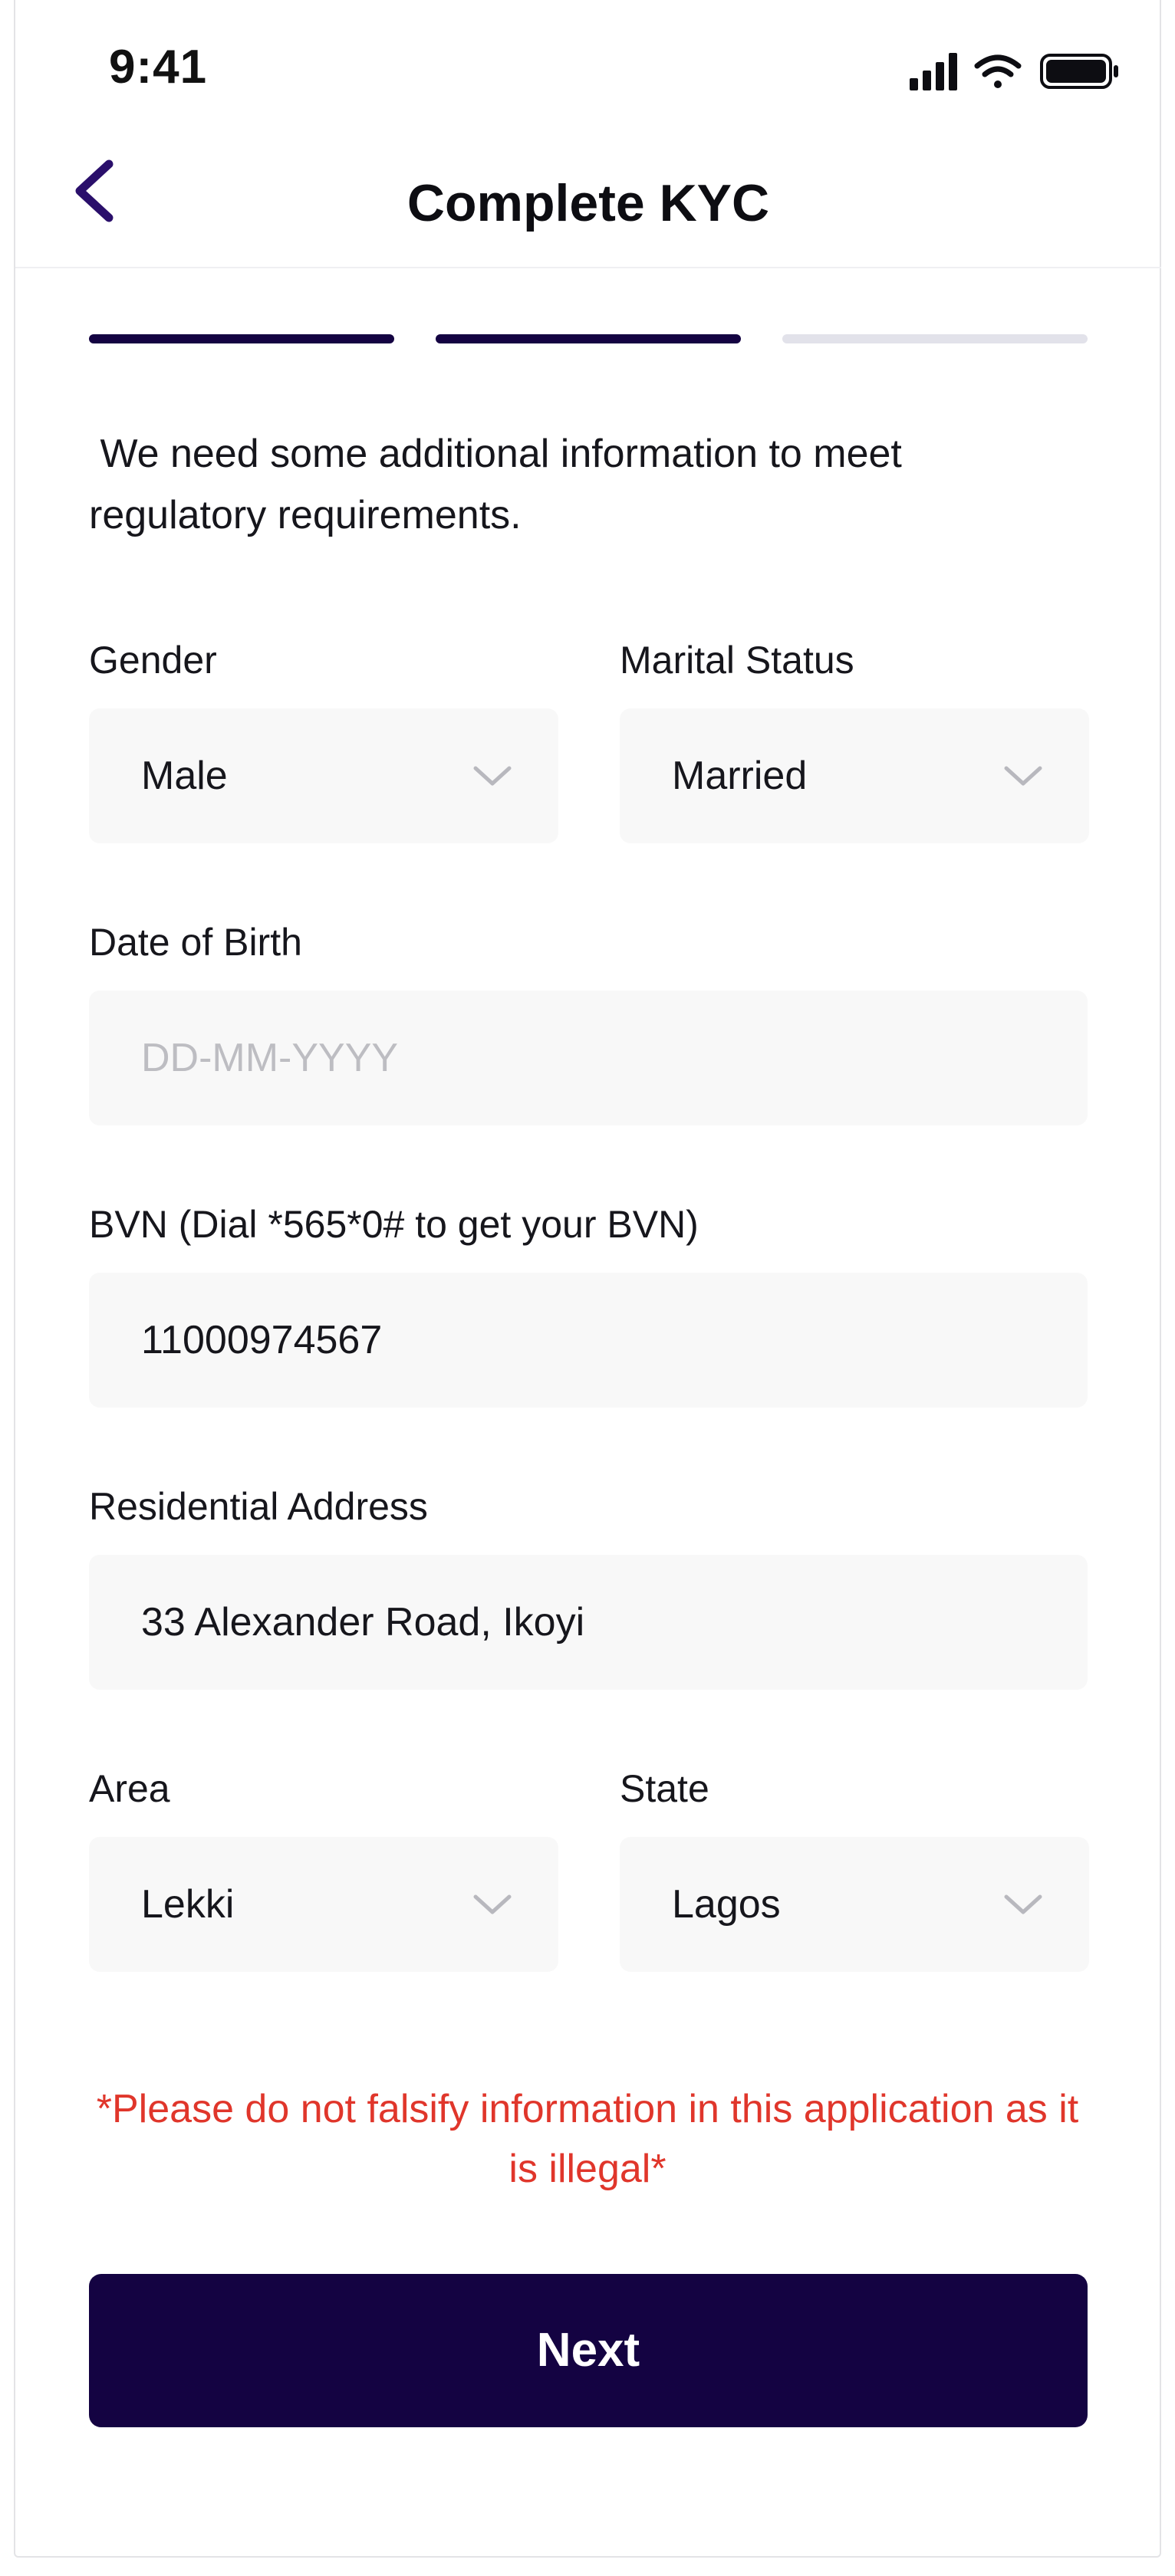 This screenshot has width=1175, height=2576. Describe the element at coordinates (258, 1506) in the screenshot. I see `address-label: Residential Address` at that location.